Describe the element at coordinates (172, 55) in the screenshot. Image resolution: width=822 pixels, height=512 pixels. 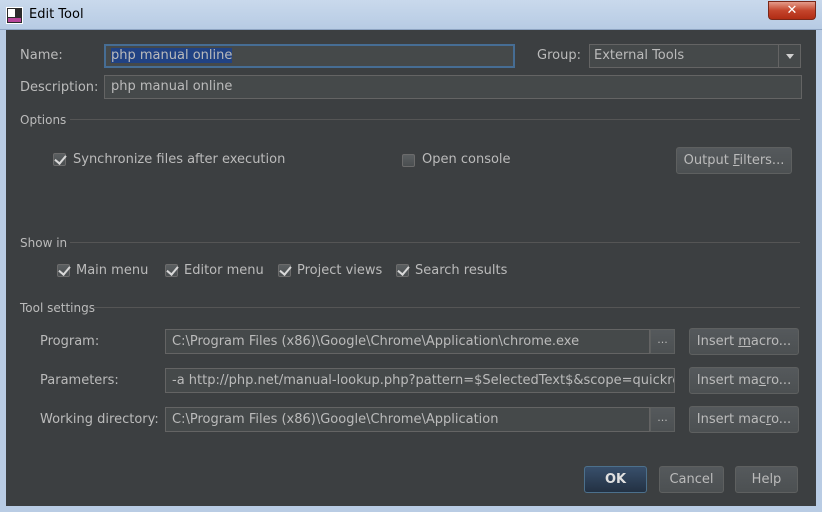
I see `name-field-text: php manual online` at that location.